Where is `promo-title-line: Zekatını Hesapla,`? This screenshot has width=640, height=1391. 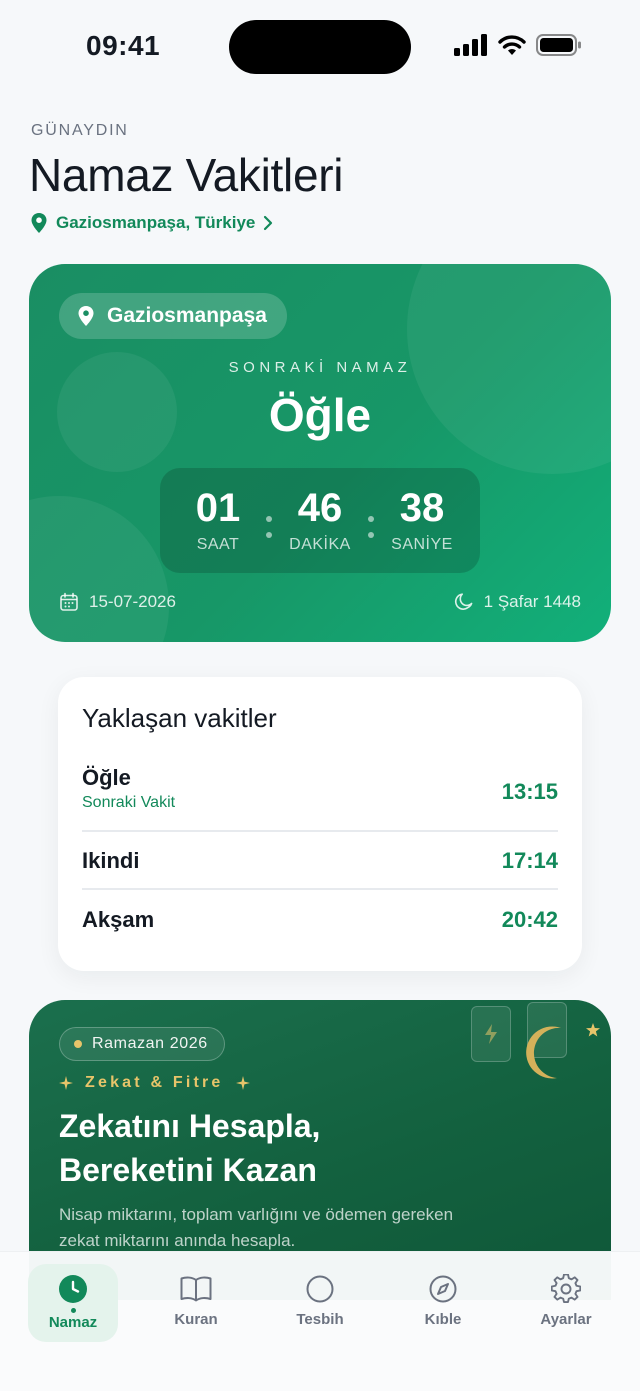
promo-title-line: Zekatını Hesapla, is located at coordinates (190, 1126).